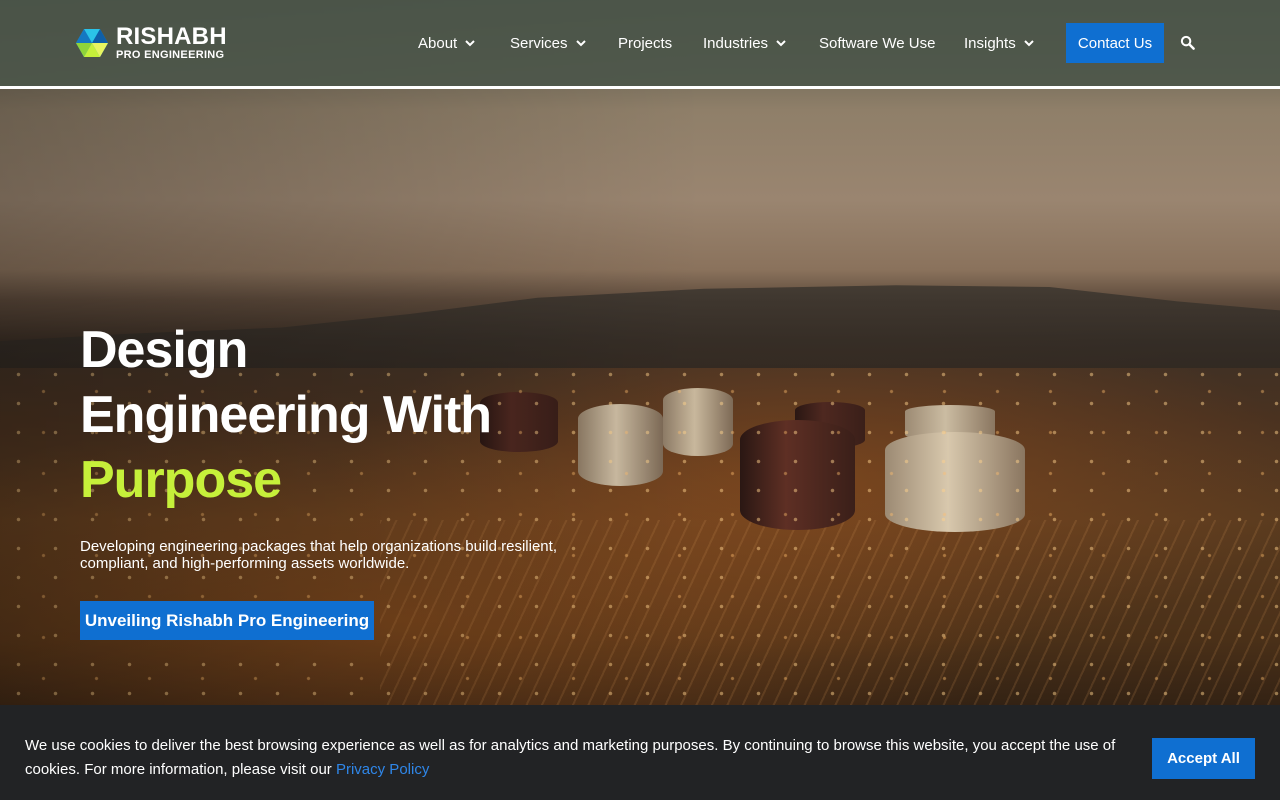 This screenshot has height=800, width=1280. What do you see at coordinates (170, 55) in the screenshot?
I see `logo-tagline: PRO ENGINEERING` at bounding box center [170, 55].